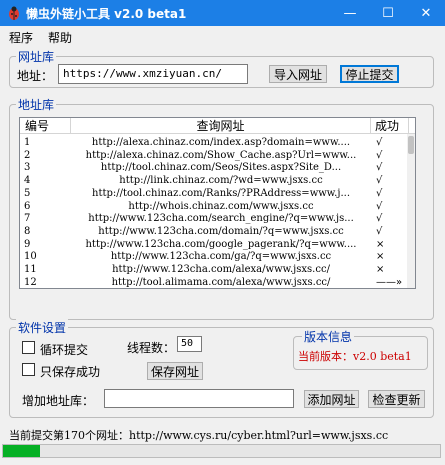 This screenshot has height=465, width=445. What do you see at coordinates (36, 56) in the screenshot?
I see `url-group-title: 网址库` at bounding box center [36, 56].